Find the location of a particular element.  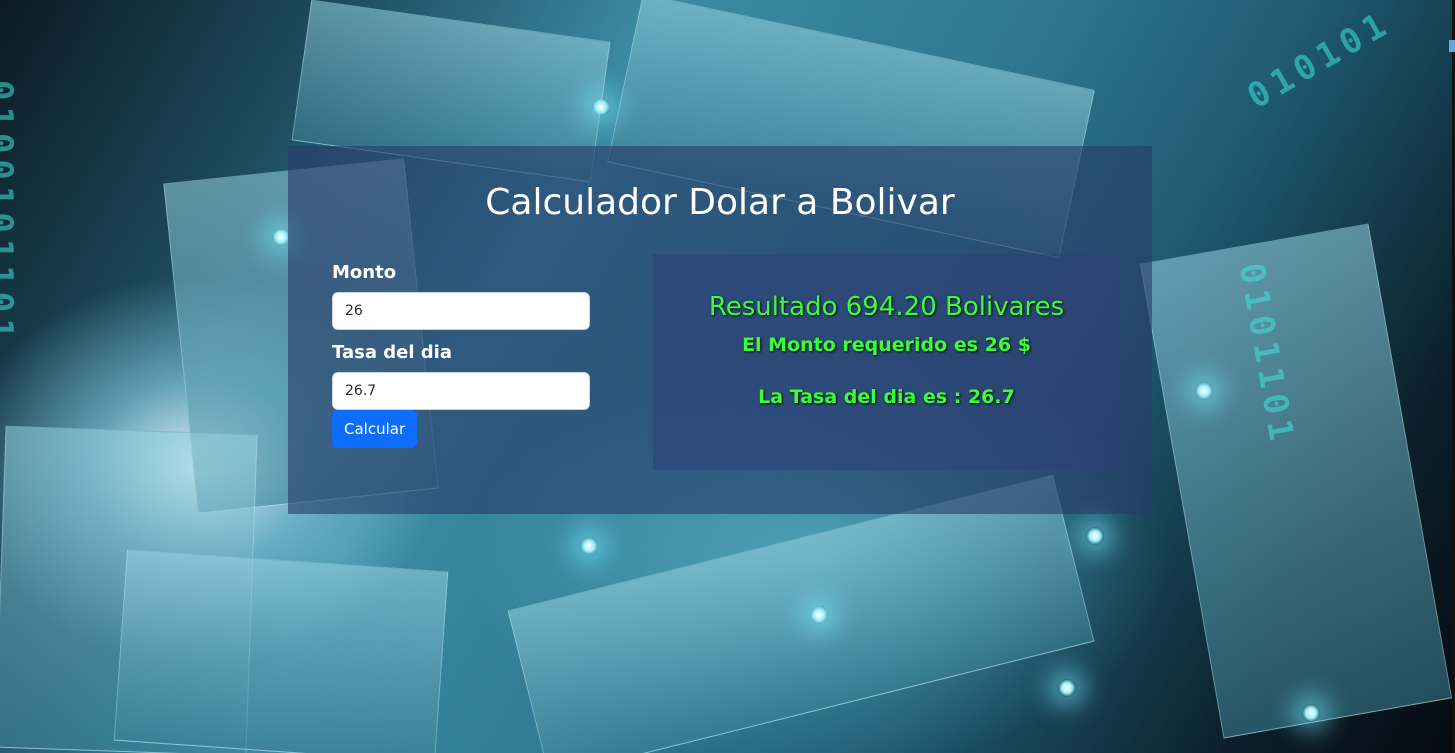

background-binary-digits: 010101 is located at coordinates (1319, 60).